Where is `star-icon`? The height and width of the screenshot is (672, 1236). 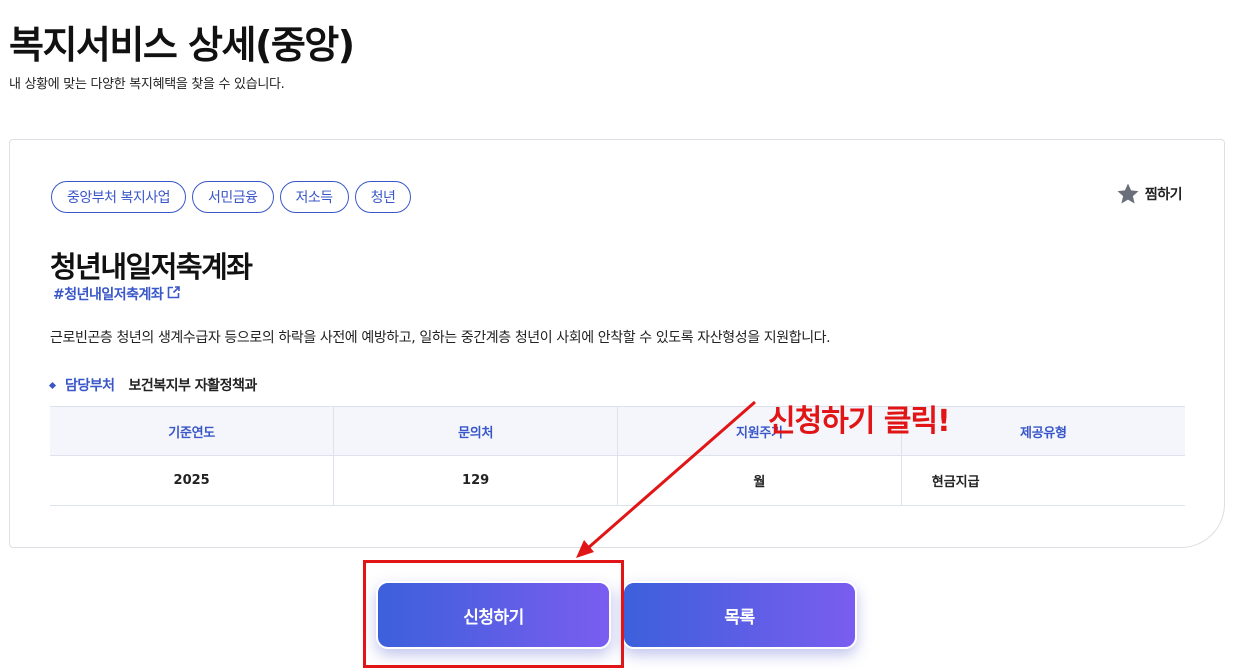
star-icon is located at coordinates (1128, 194).